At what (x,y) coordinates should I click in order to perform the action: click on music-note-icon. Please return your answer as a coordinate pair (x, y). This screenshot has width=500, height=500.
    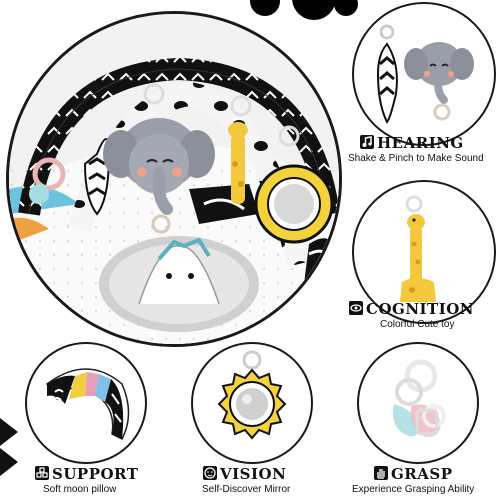
    Looking at the image, I should click on (367, 142).